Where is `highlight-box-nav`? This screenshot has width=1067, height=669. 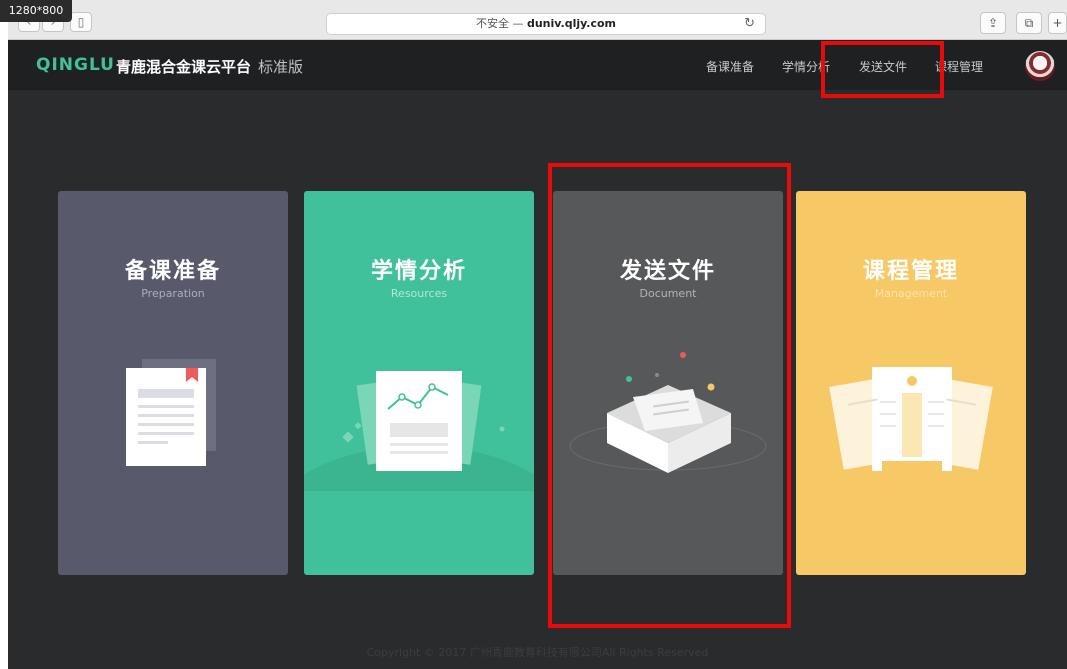
highlight-box-nav is located at coordinates (882, 69).